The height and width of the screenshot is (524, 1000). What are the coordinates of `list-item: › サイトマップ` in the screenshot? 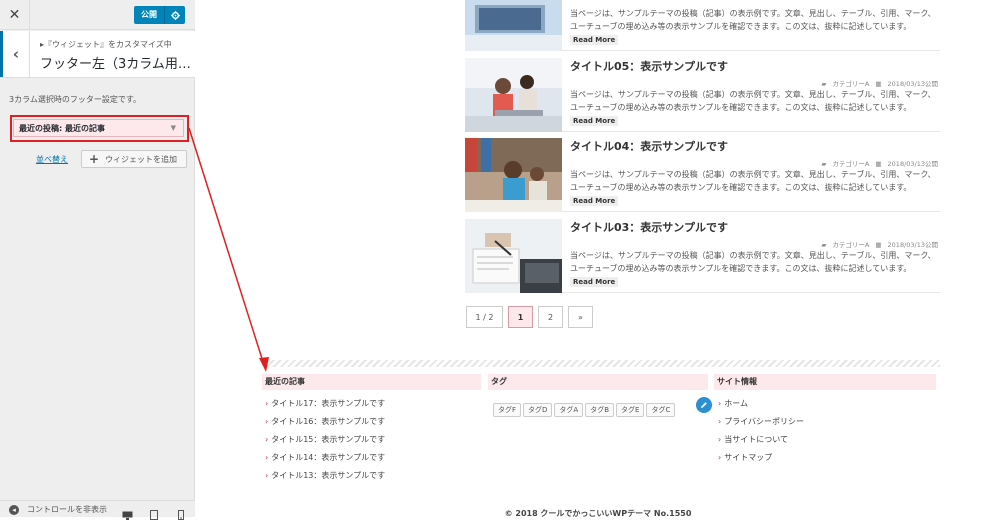 It's located at (761, 458).